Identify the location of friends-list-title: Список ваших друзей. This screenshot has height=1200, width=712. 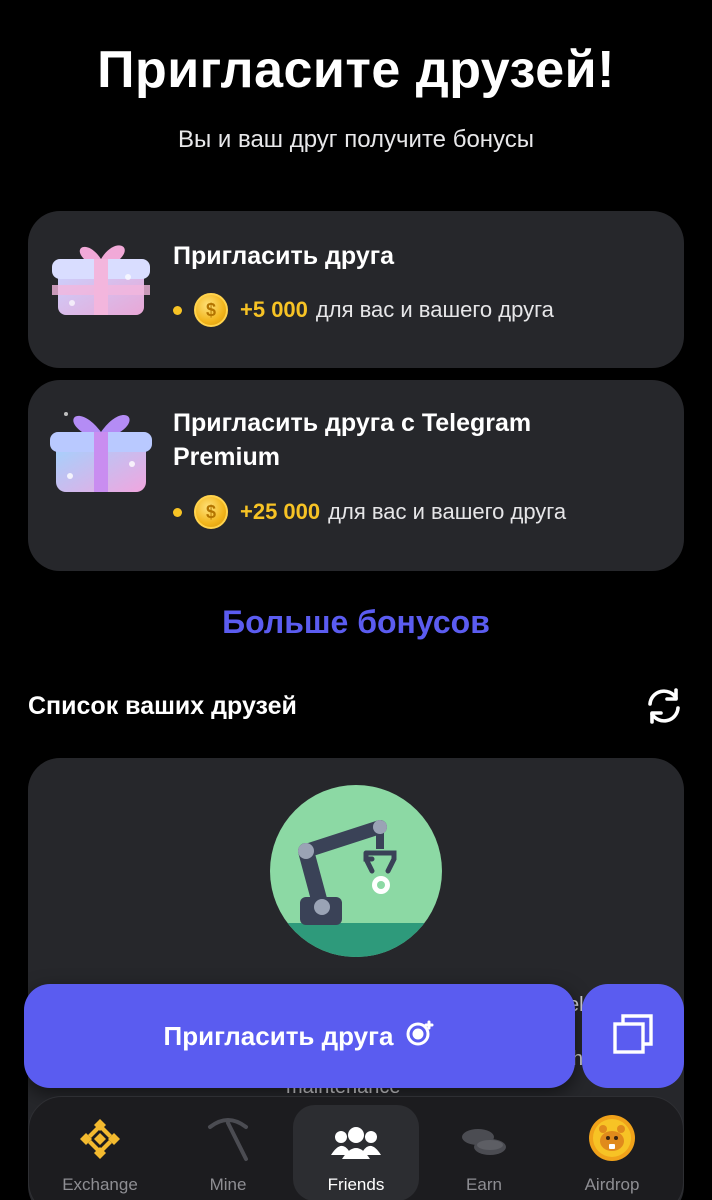
(162, 706).